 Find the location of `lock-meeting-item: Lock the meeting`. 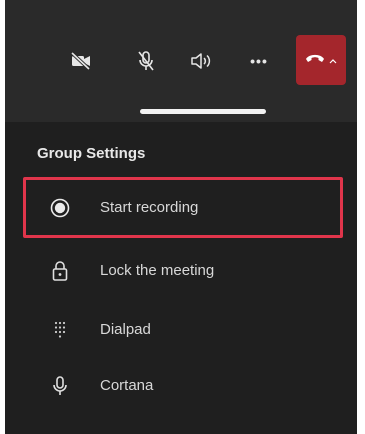

lock-meeting-item: Lock the meeting is located at coordinates (183, 271).